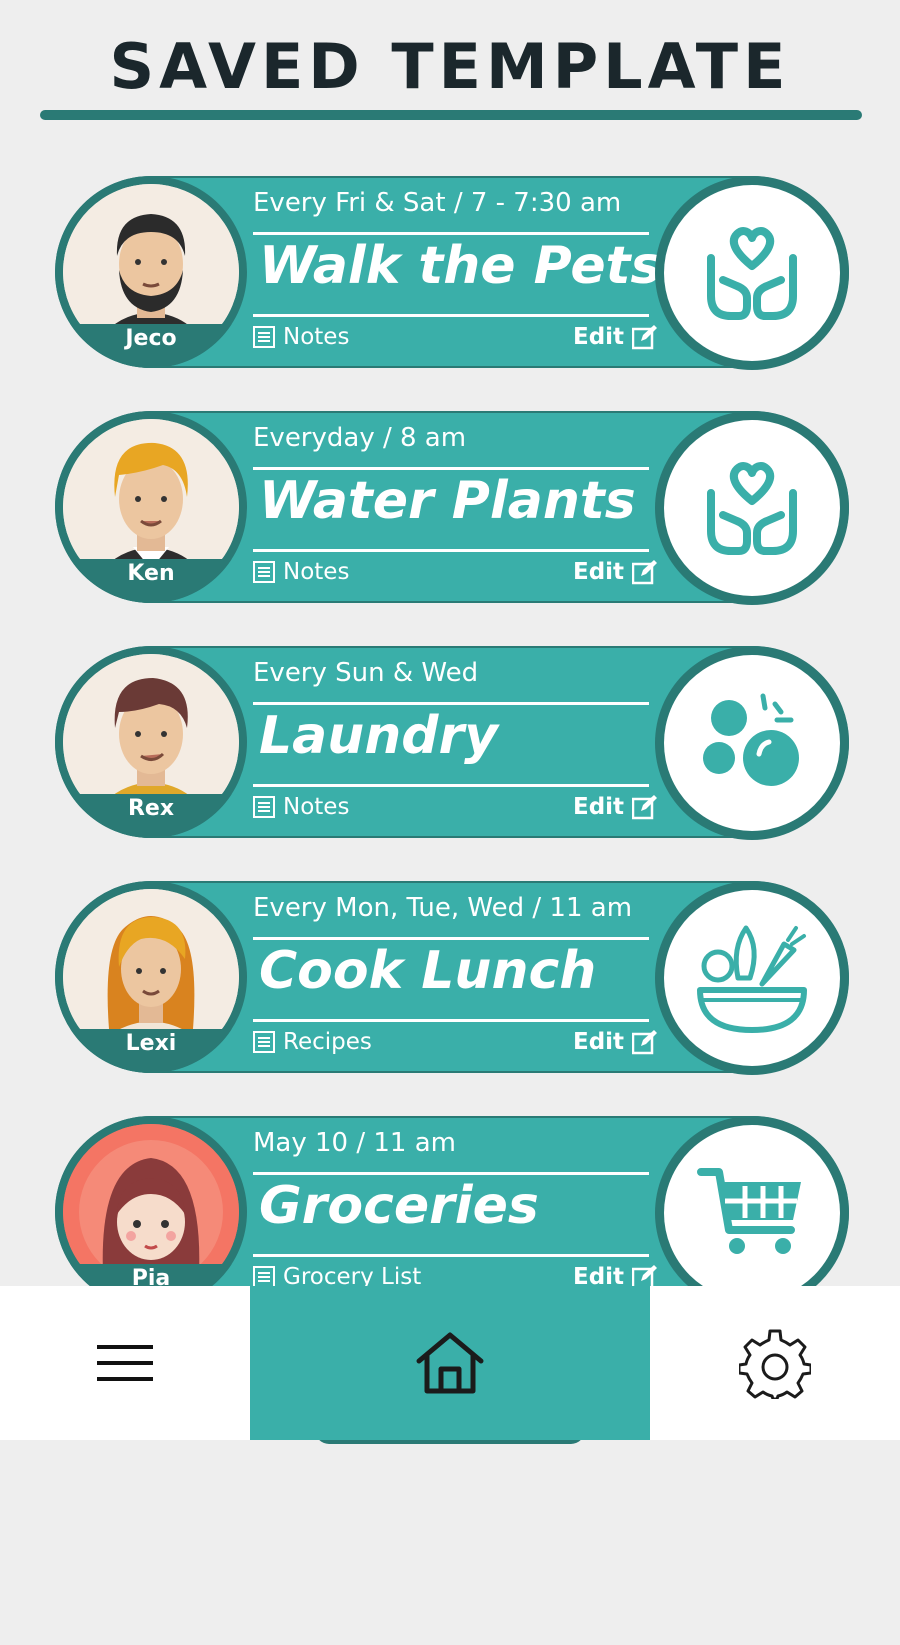 Image resolution: width=900 pixels, height=1645 pixels. Describe the element at coordinates (450, 66) in the screenshot. I see `page-title: SAVED TEMPLATE` at that location.